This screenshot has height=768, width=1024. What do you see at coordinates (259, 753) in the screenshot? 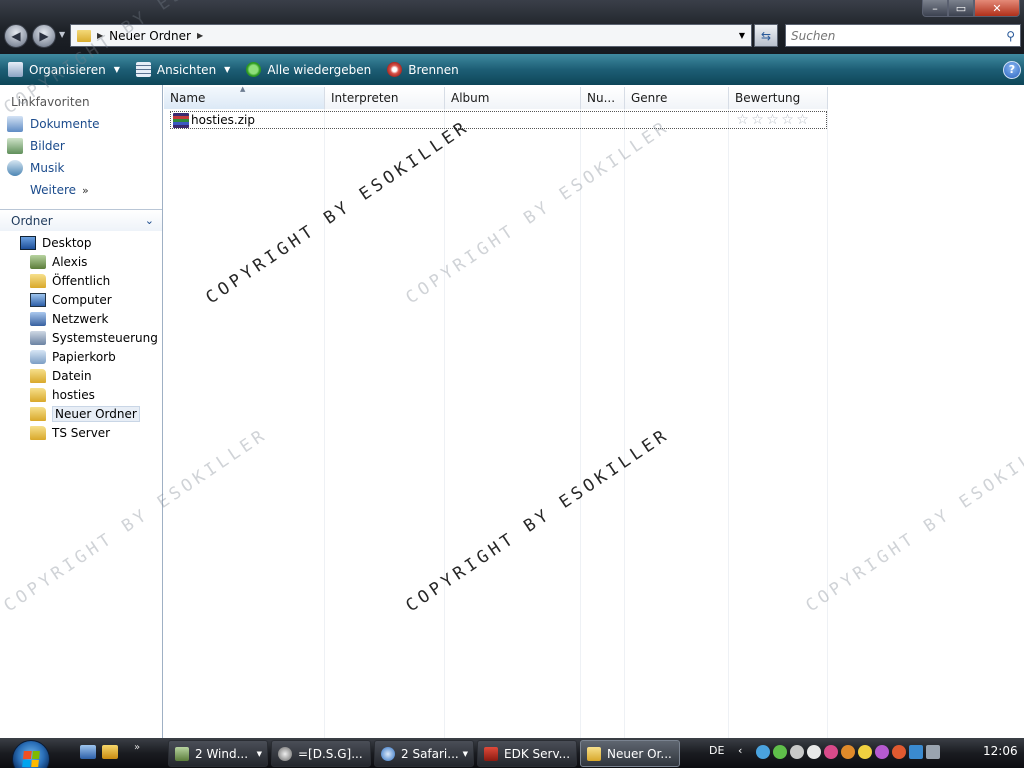
I see `chevron-down-icon: ▼` at bounding box center [259, 753].